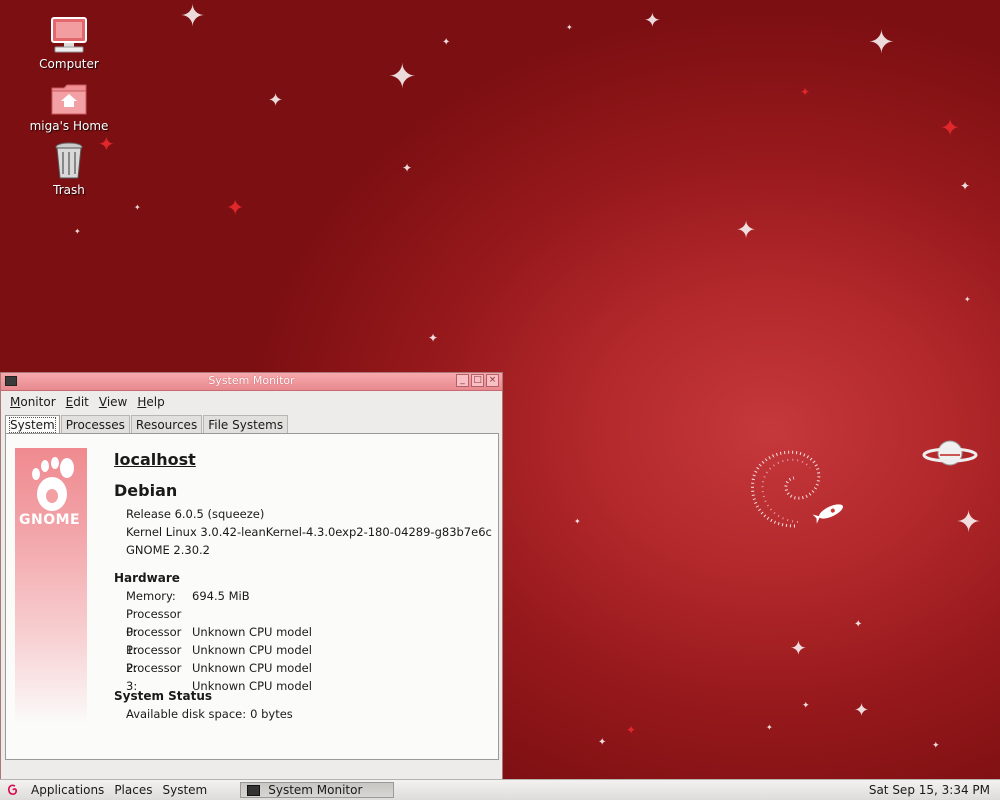  What do you see at coordinates (304, 658) in the screenshot?
I see `processor-row: Processor 2: Unknown CPU model` at bounding box center [304, 658].